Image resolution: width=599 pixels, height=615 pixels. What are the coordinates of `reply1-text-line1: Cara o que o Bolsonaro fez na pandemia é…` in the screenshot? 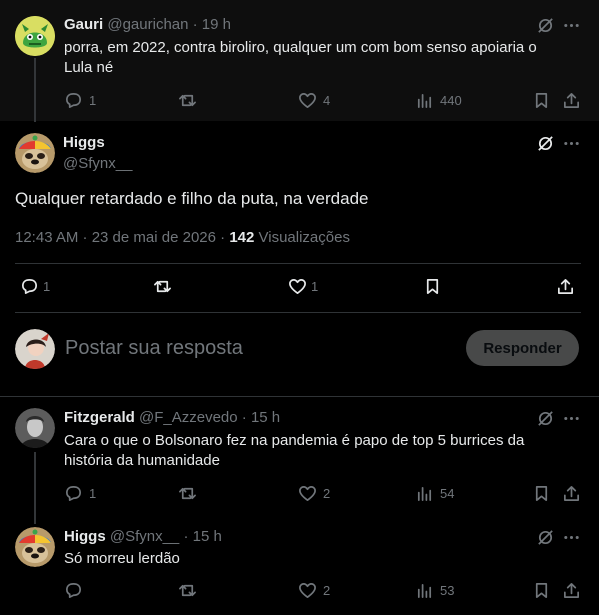 It's located at (294, 440).